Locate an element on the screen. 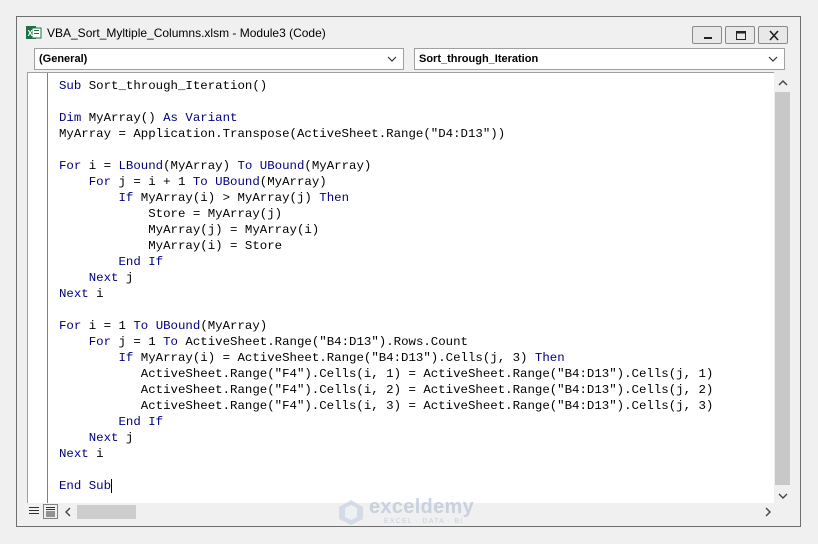 This screenshot has height=544, width=818. arrow-right-icon is located at coordinates (768, 512).